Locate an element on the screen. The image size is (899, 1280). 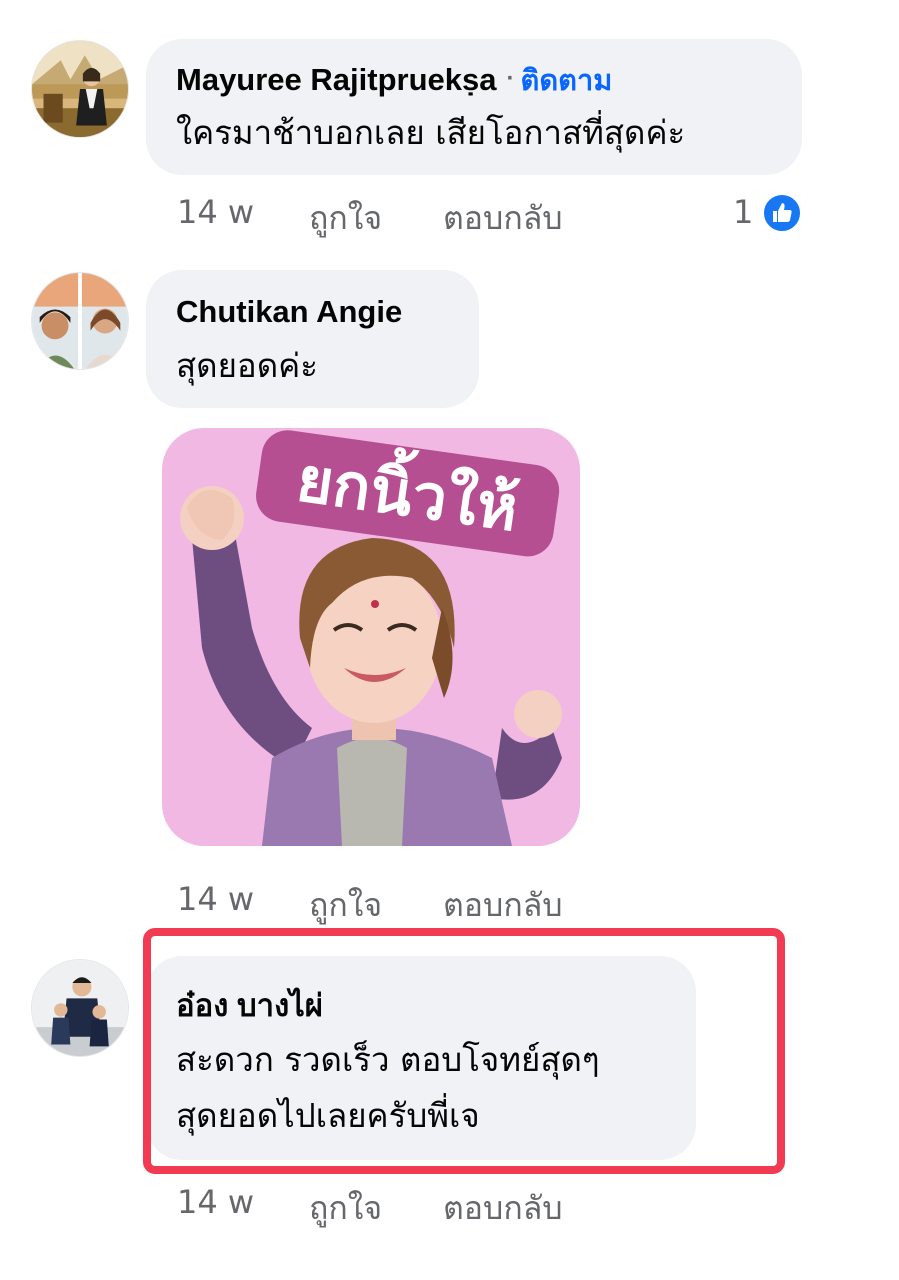
comment-bubble: Chutikan Angie สุดยอดค่ะ is located at coordinates (312, 339).